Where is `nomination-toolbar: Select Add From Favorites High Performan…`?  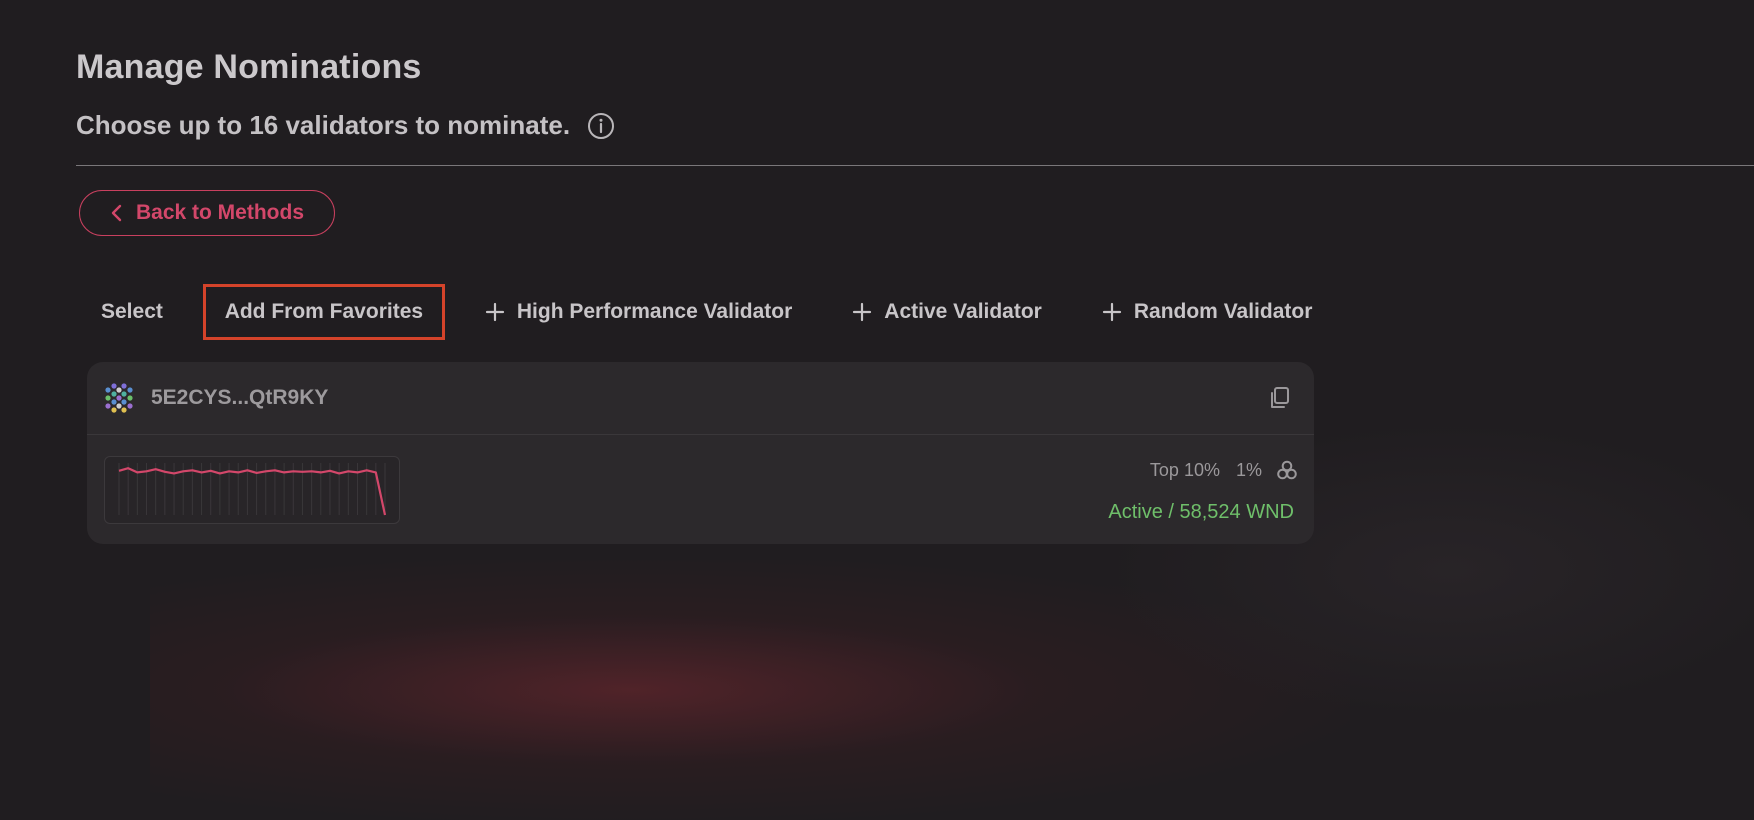 nomination-toolbar: Select Add From Favorites High Performan… is located at coordinates (701, 312).